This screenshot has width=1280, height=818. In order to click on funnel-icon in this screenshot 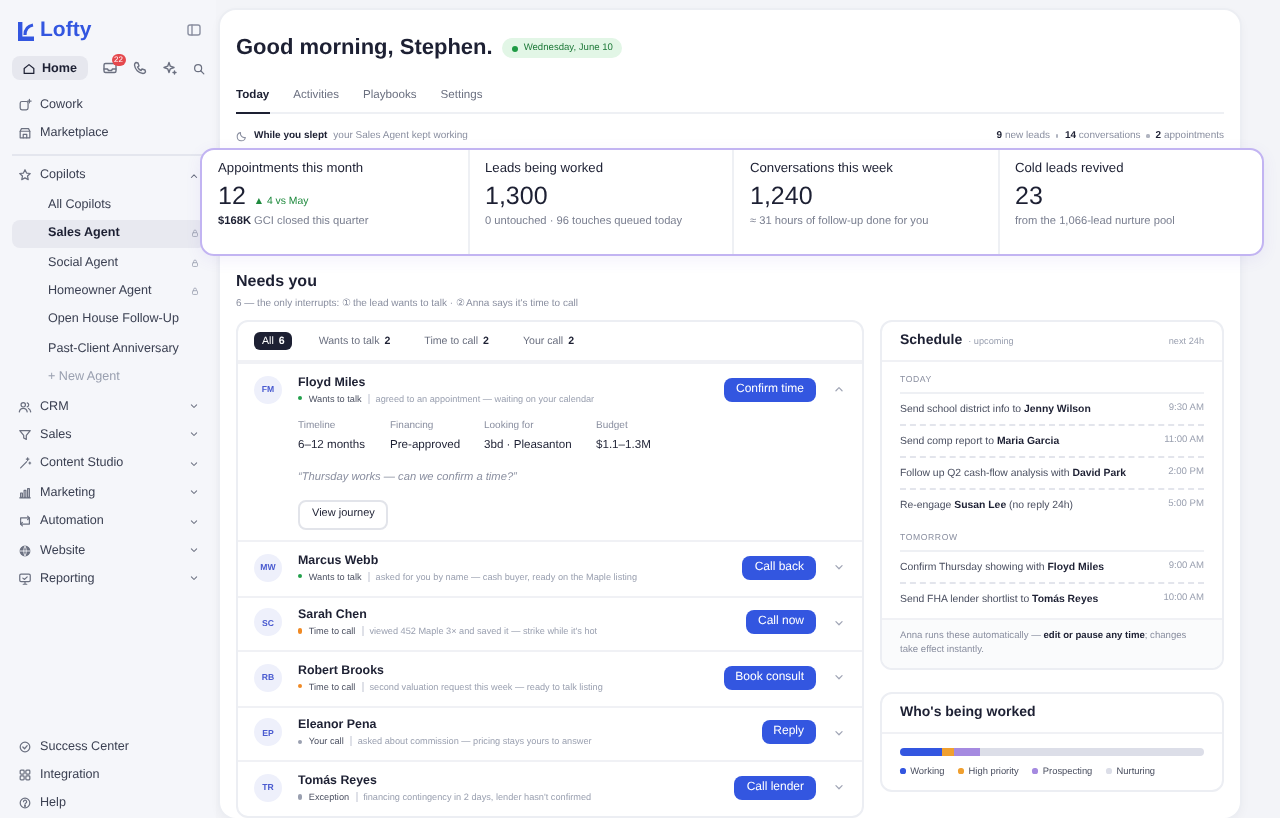, I will do `click(25, 434)`.